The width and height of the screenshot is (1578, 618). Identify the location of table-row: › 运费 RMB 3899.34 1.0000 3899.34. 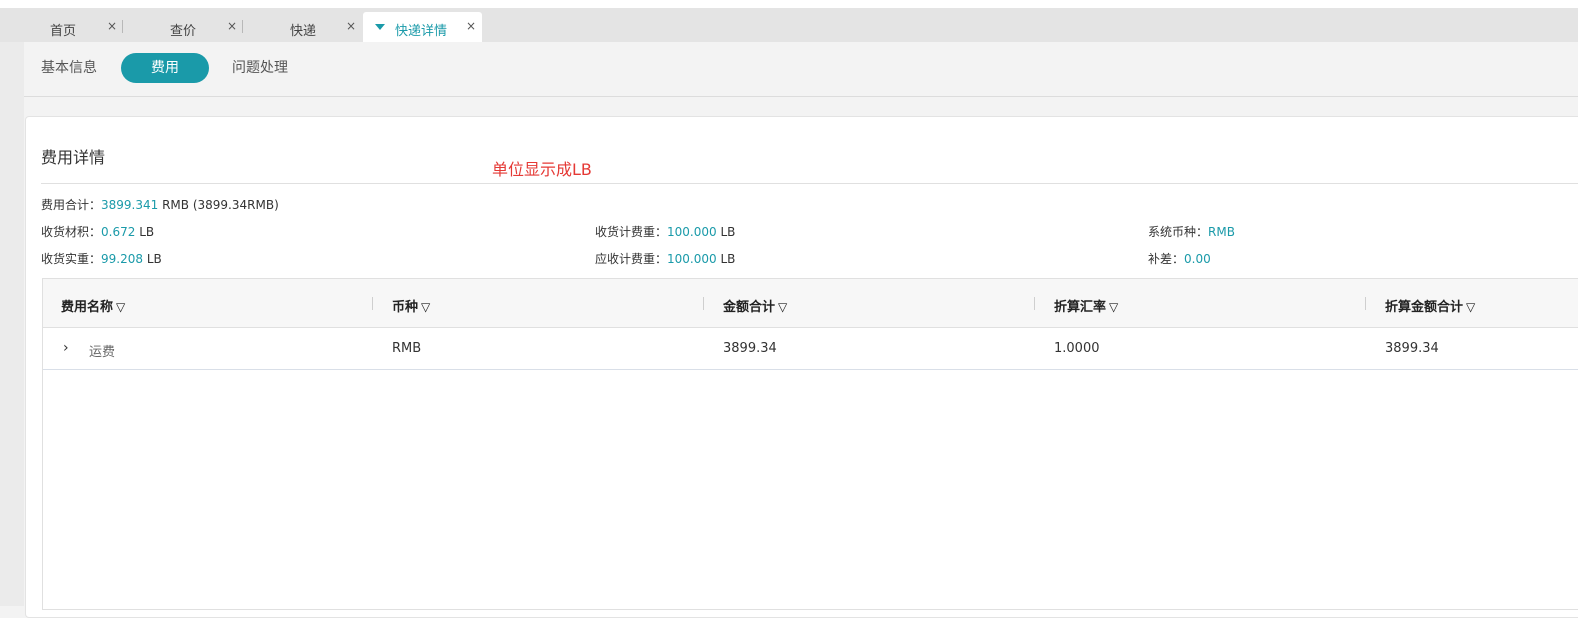
(810, 349).